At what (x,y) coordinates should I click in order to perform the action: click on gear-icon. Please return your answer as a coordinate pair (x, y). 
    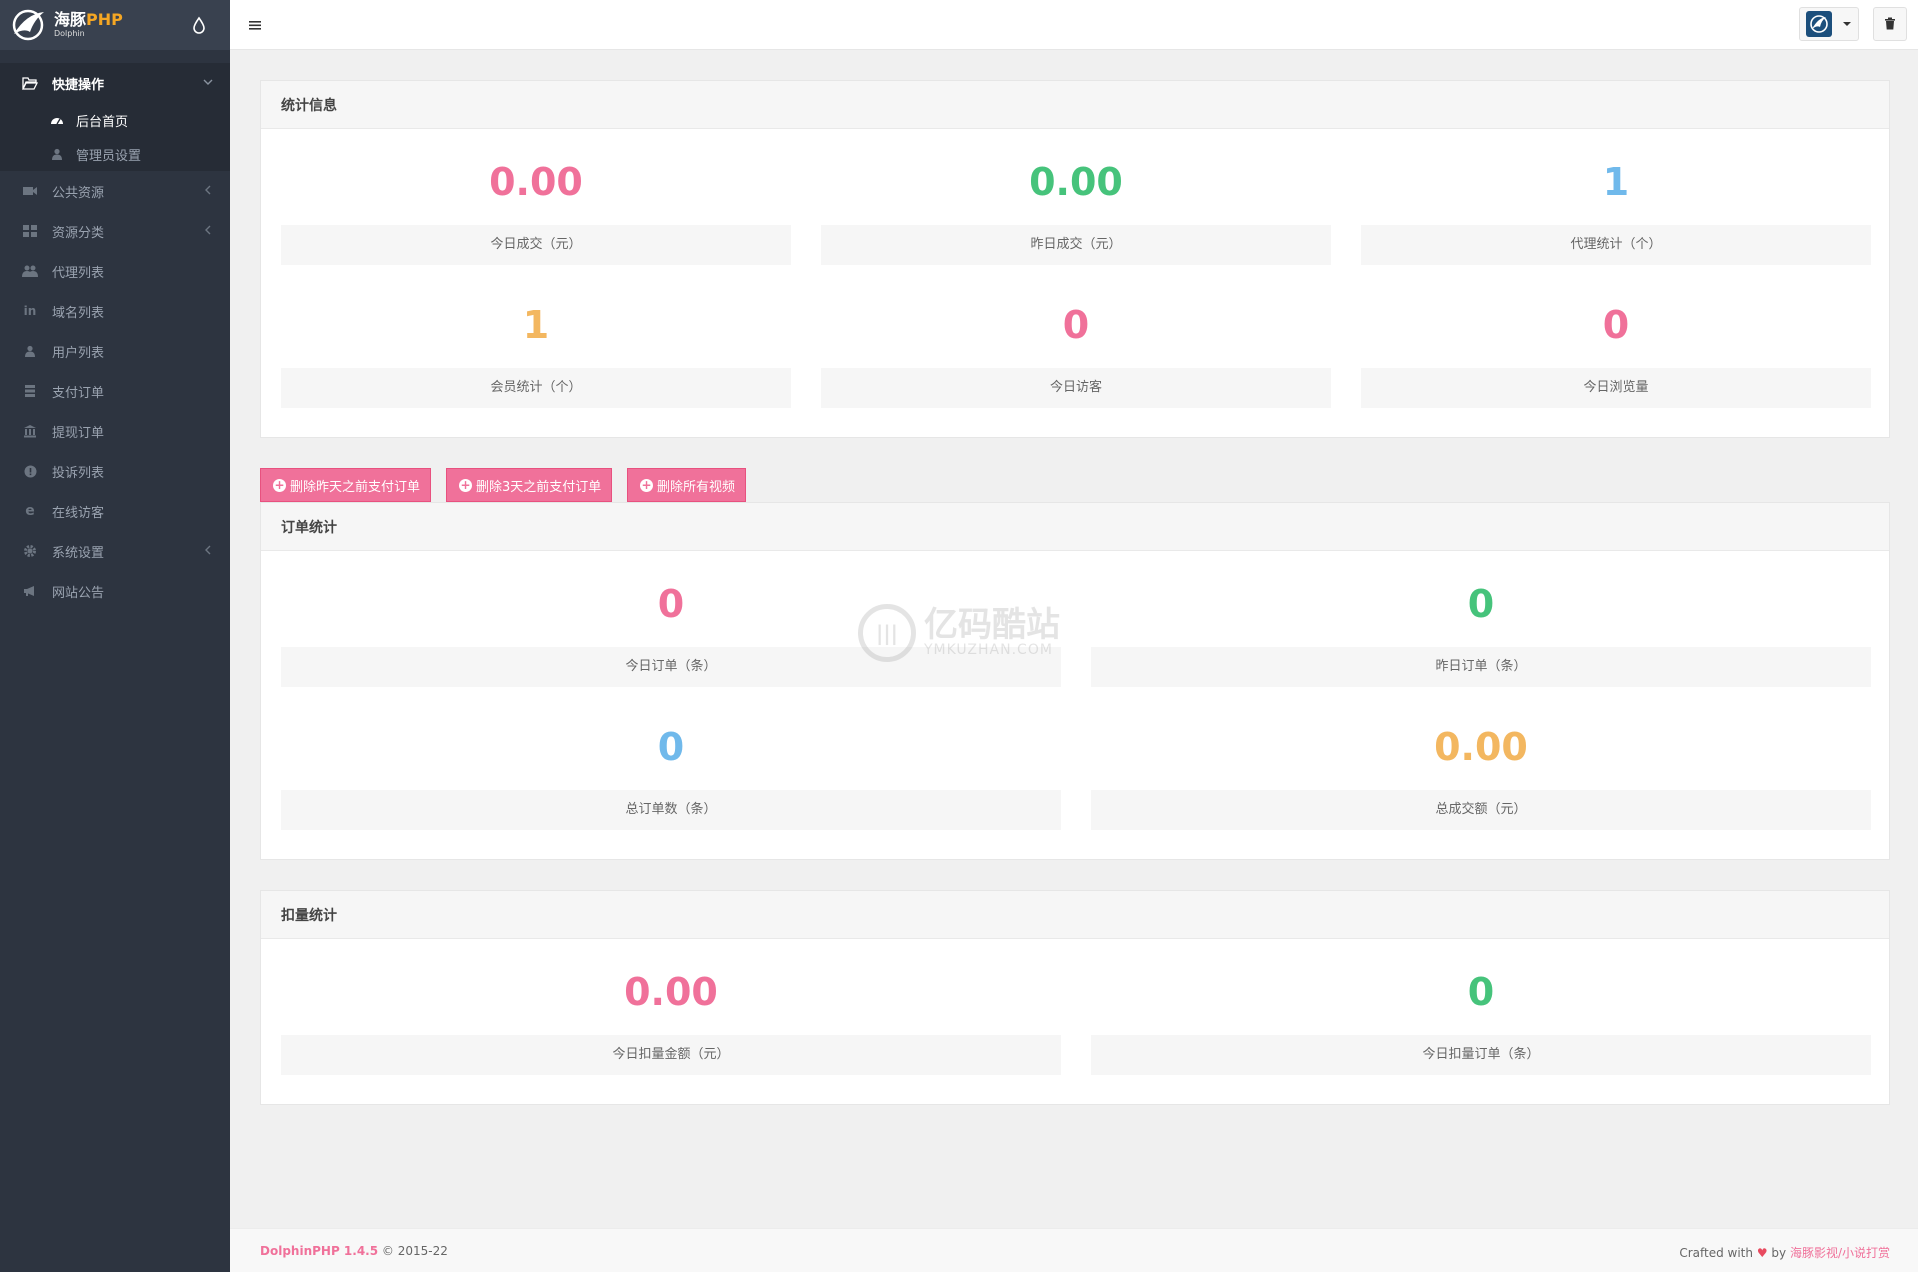
    Looking at the image, I should click on (30, 551).